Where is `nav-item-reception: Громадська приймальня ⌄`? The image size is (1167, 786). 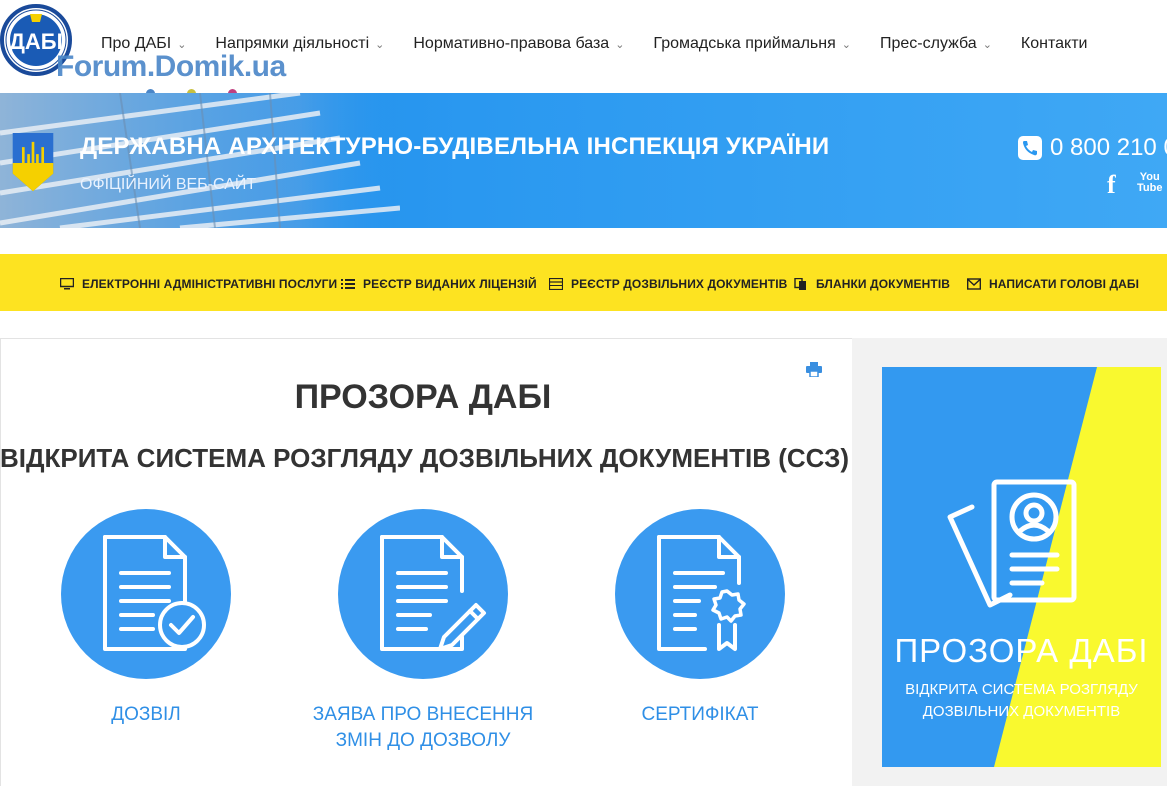
nav-item-reception: Громадська приймальня ⌄ is located at coordinates (752, 44).